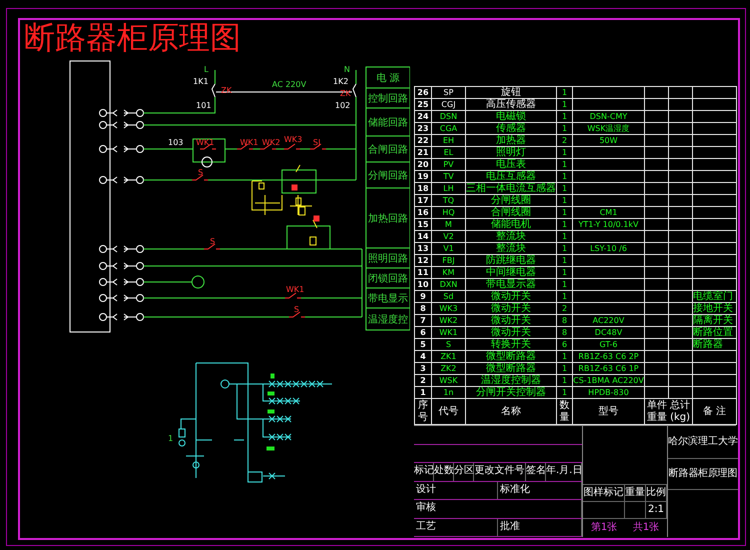 The height and width of the screenshot is (550, 750). What do you see at coordinates (340, 81) in the screenshot?
I see `circuit-label: 1K2` at bounding box center [340, 81].